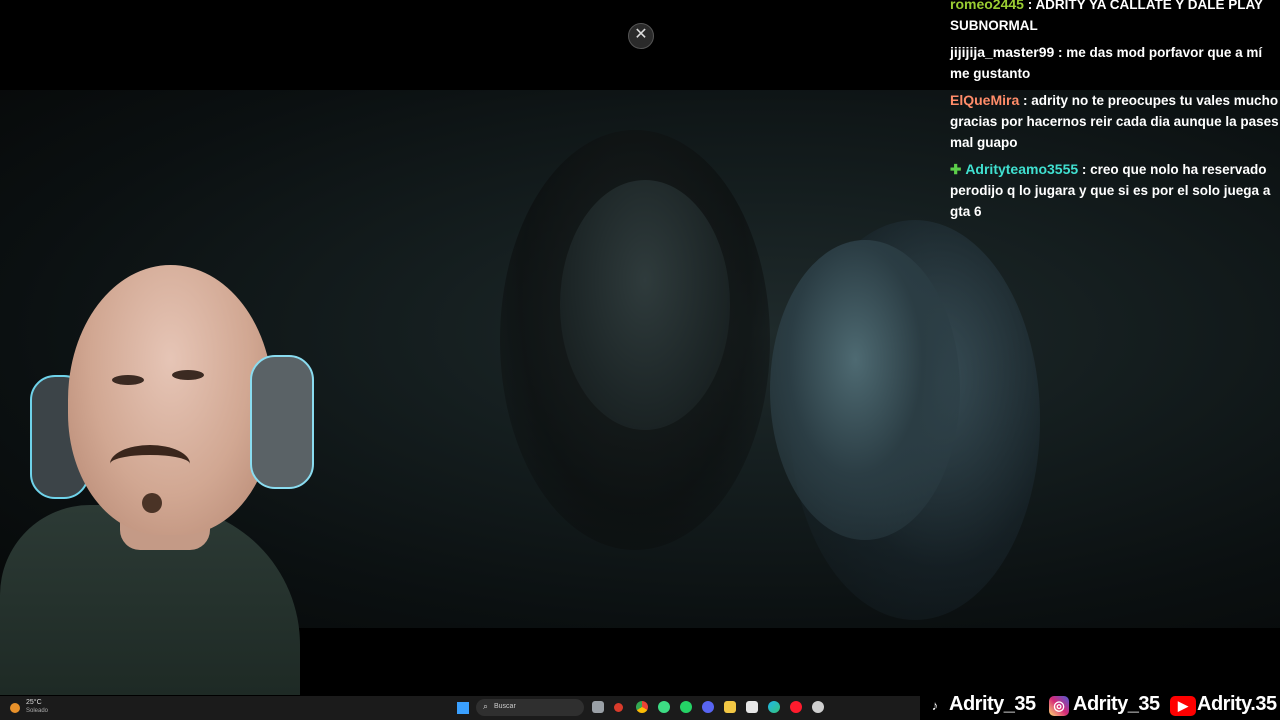 This screenshot has width=1280, height=720. Describe the element at coordinates (34, 702) in the screenshot. I see `weather-temperature: 25°C` at that location.